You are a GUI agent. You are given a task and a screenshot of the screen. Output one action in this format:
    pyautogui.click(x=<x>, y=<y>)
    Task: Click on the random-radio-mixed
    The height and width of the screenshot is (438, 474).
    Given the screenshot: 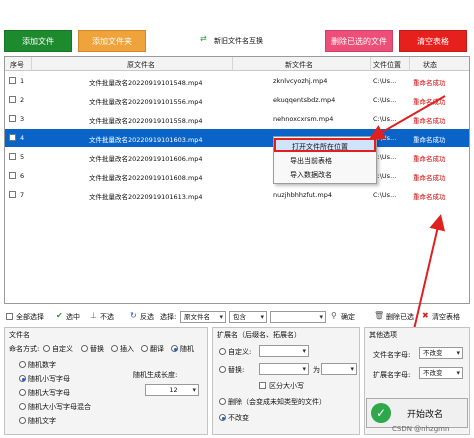 What is the action you would take?
    pyautogui.click(x=22, y=406)
    